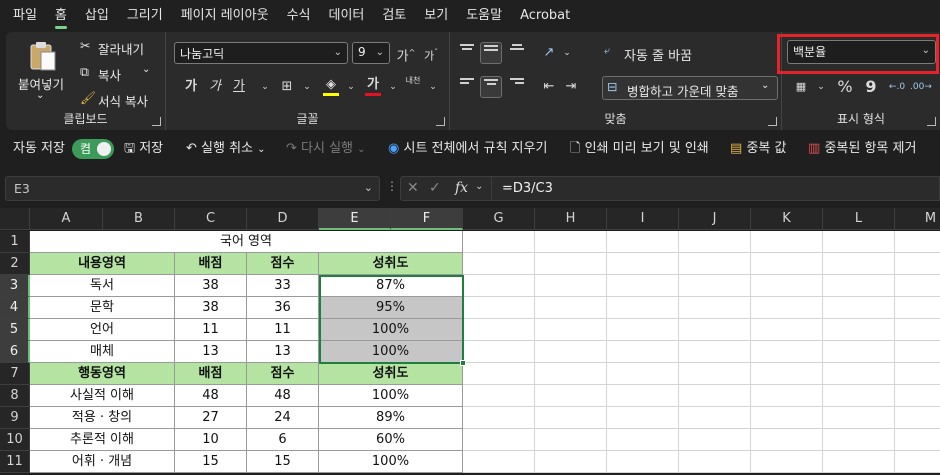 The image size is (940, 475). What do you see at coordinates (102, 462) in the screenshot?
I see `table-cell: 어휘 · 개념` at bounding box center [102, 462].